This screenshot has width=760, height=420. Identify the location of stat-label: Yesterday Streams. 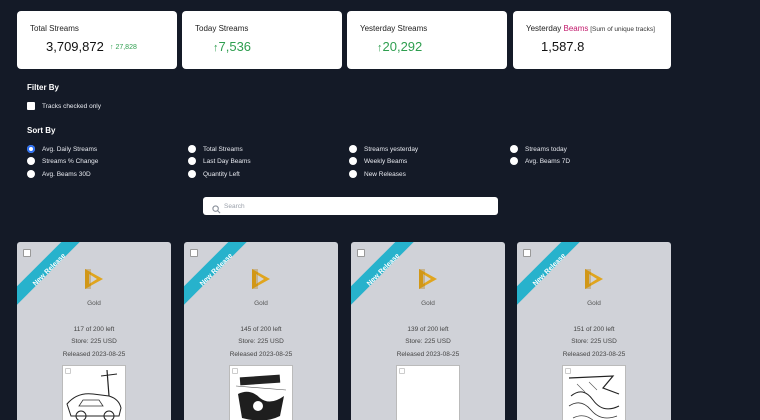
(394, 28).